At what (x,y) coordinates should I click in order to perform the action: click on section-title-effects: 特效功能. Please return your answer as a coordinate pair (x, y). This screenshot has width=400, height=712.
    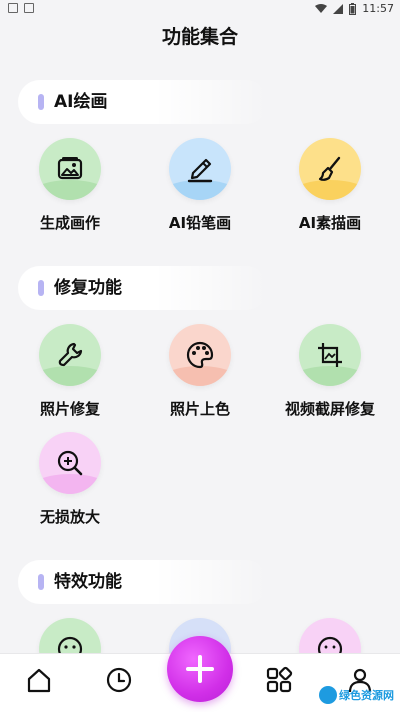
    Looking at the image, I should click on (88, 582).